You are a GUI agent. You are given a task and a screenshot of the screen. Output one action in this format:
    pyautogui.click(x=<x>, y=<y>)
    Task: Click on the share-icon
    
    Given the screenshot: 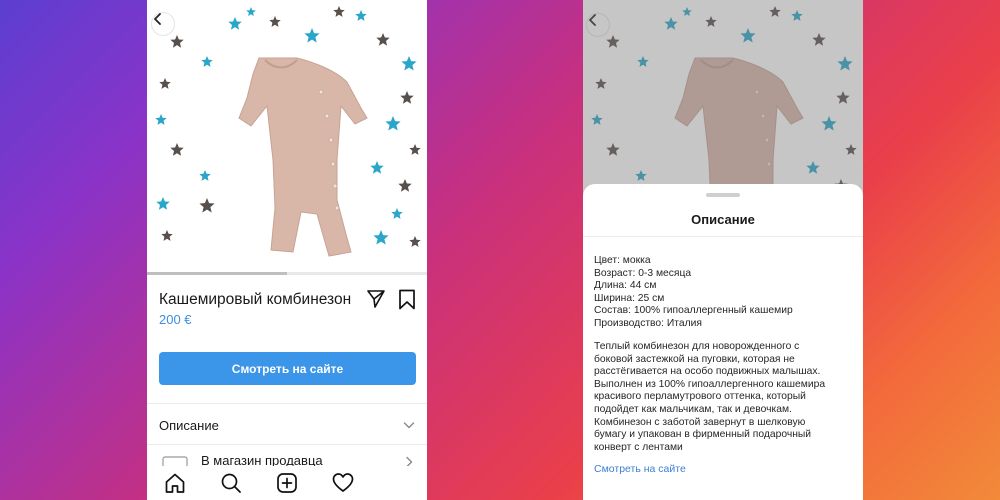 What is the action you would take?
    pyautogui.click(x=376, y=299)
    